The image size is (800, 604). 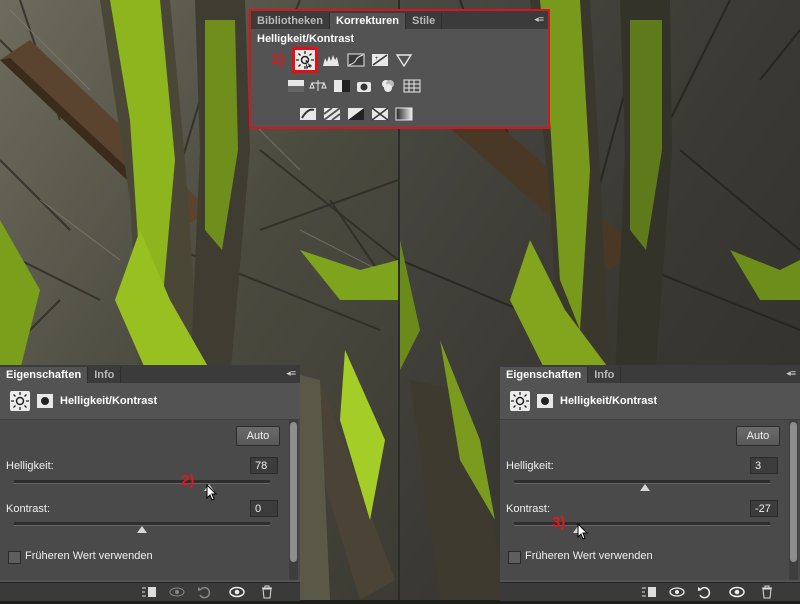 What do you see at coordinates (264, 465) in the screenshot?
I see `brightness-value-field: 78` at bounding box center [264, 465].